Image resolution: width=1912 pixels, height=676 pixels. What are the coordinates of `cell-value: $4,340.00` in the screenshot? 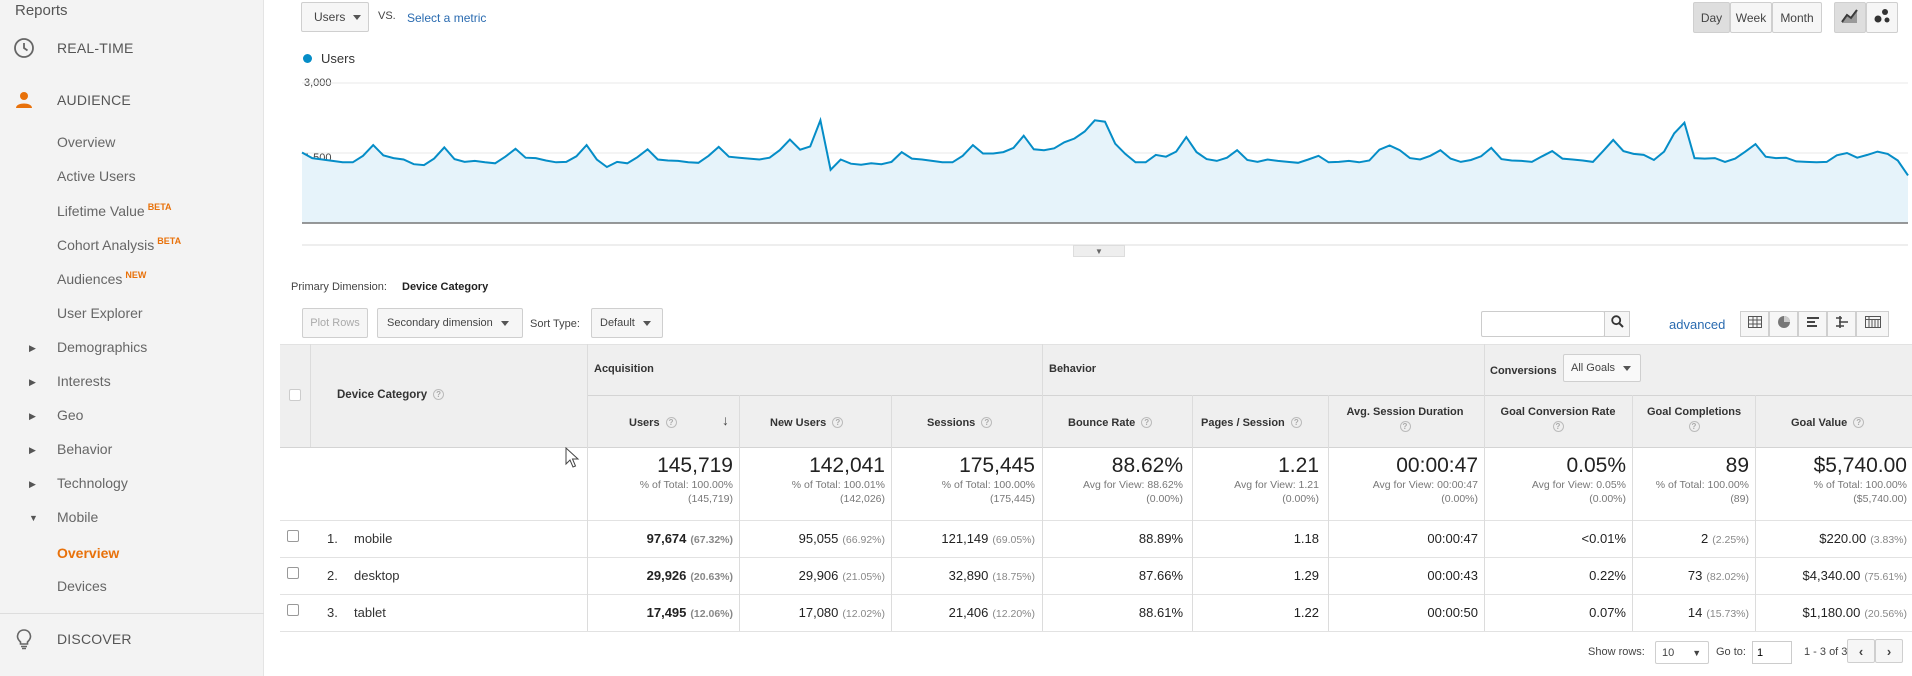 It's located at (1831, 575).